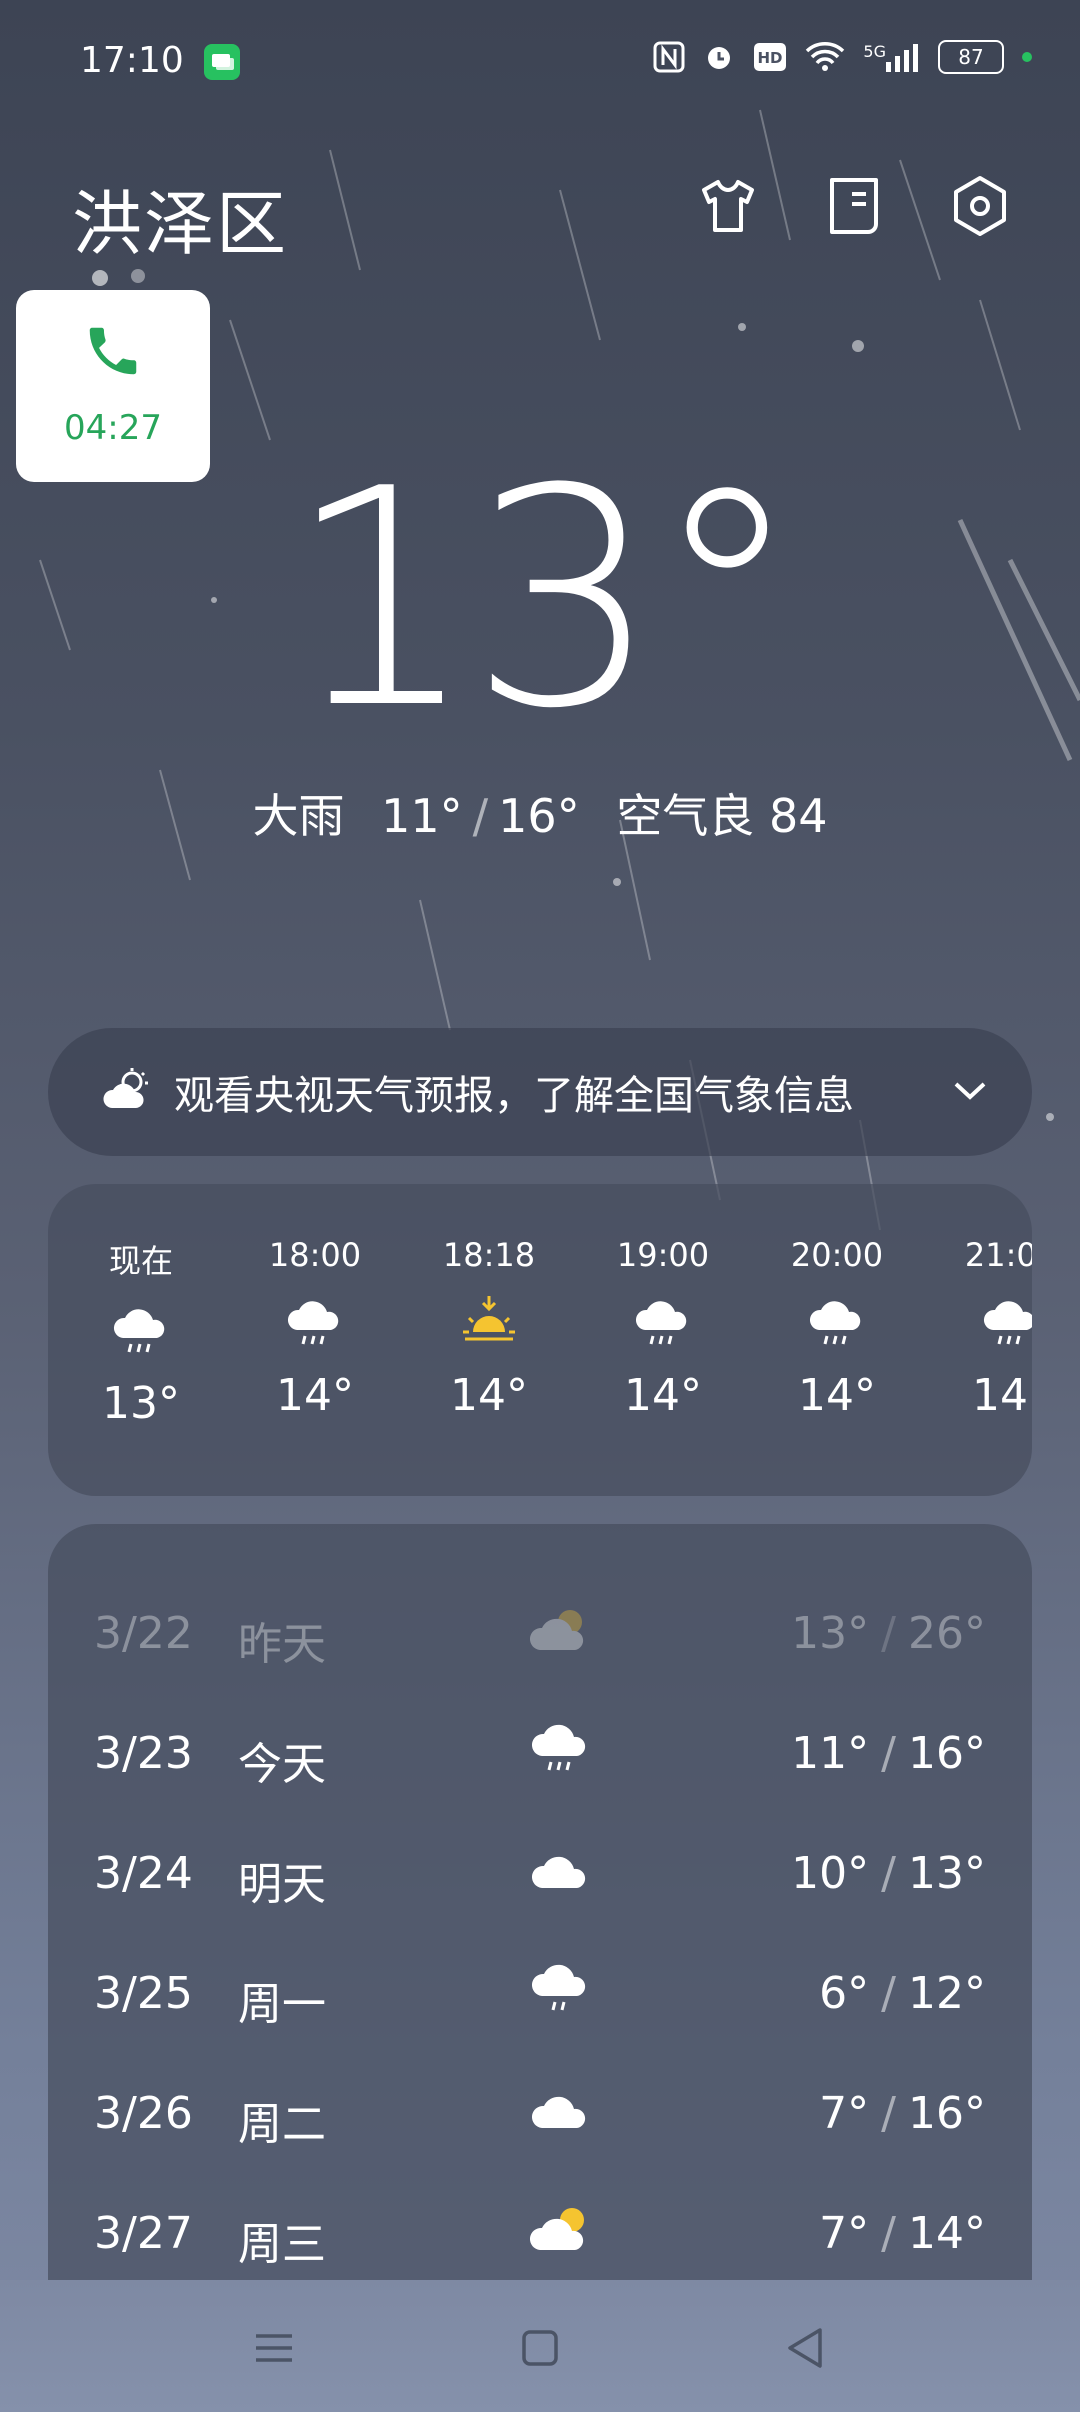  I want to click on day-temps: 11°/16°, so click(888, 1753).